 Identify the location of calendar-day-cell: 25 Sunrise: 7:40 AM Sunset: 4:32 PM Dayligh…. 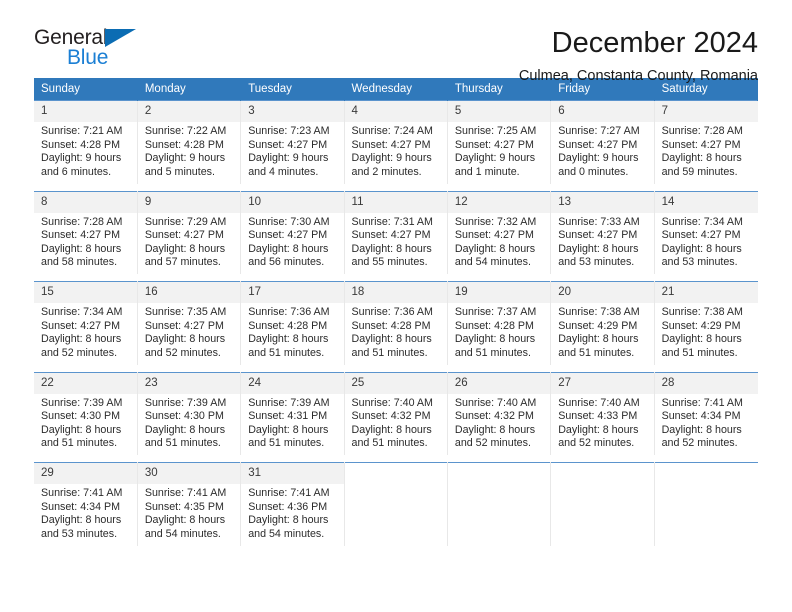
(396, 413).